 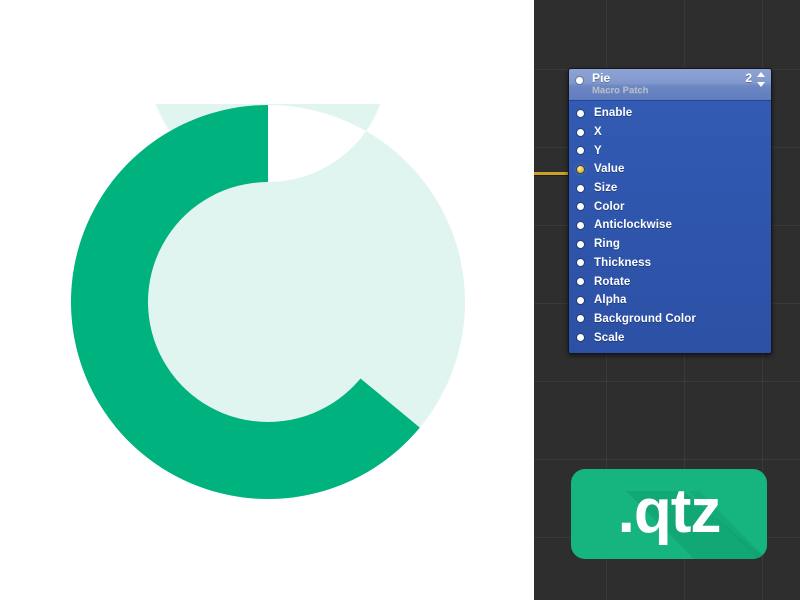 What do you see at coordinates (670, 188) in the screenshot?
I see `patch-port-size: Size` at bounding box center [670, 188].